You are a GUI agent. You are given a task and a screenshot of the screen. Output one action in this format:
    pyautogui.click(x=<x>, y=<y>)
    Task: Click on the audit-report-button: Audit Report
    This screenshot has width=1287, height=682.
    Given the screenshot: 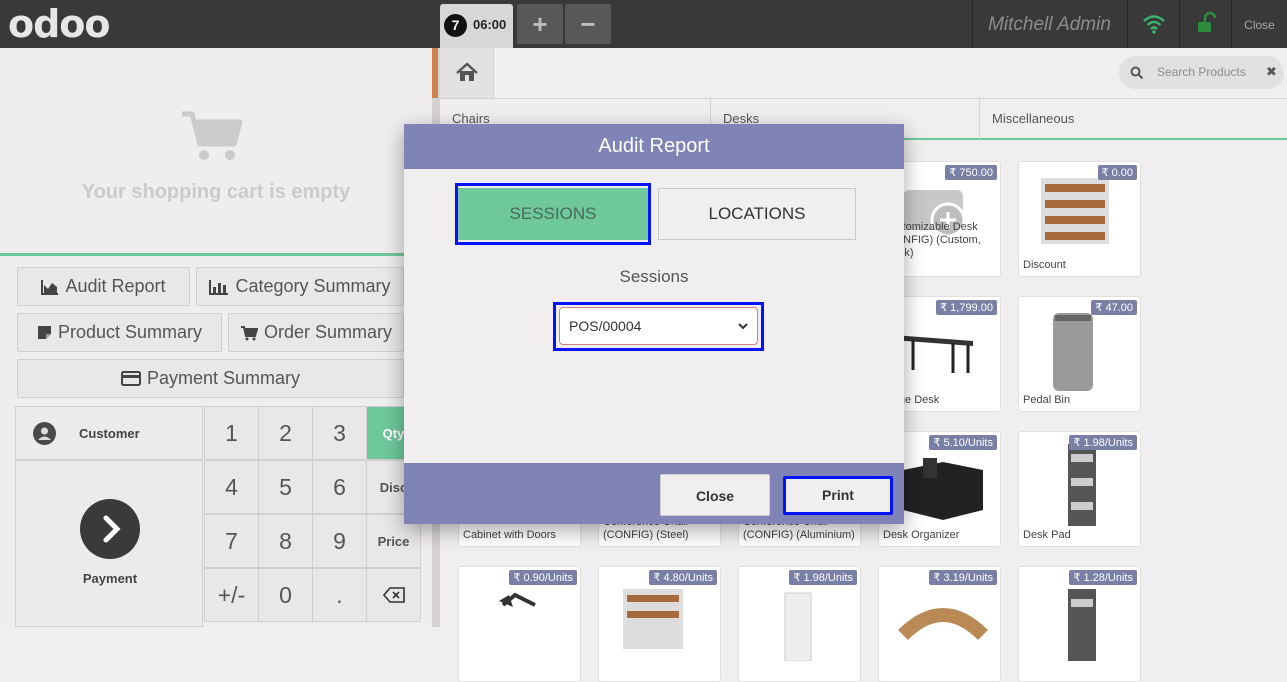 What is the action you would take?
    pyautogui.click(x=103, y=286)
    